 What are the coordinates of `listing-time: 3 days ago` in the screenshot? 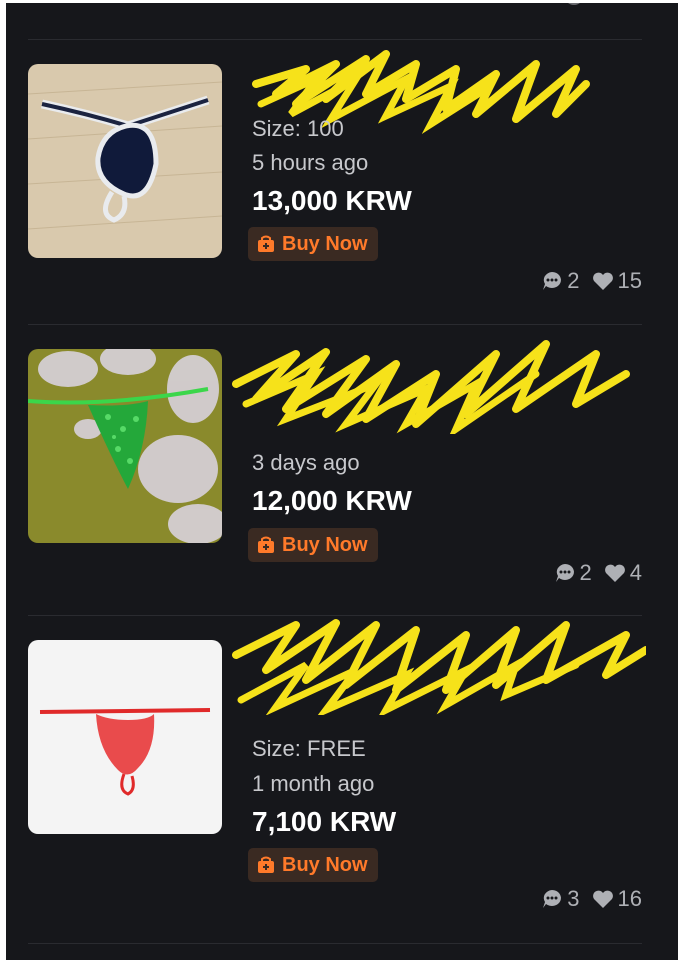 It's located at (306, 462).